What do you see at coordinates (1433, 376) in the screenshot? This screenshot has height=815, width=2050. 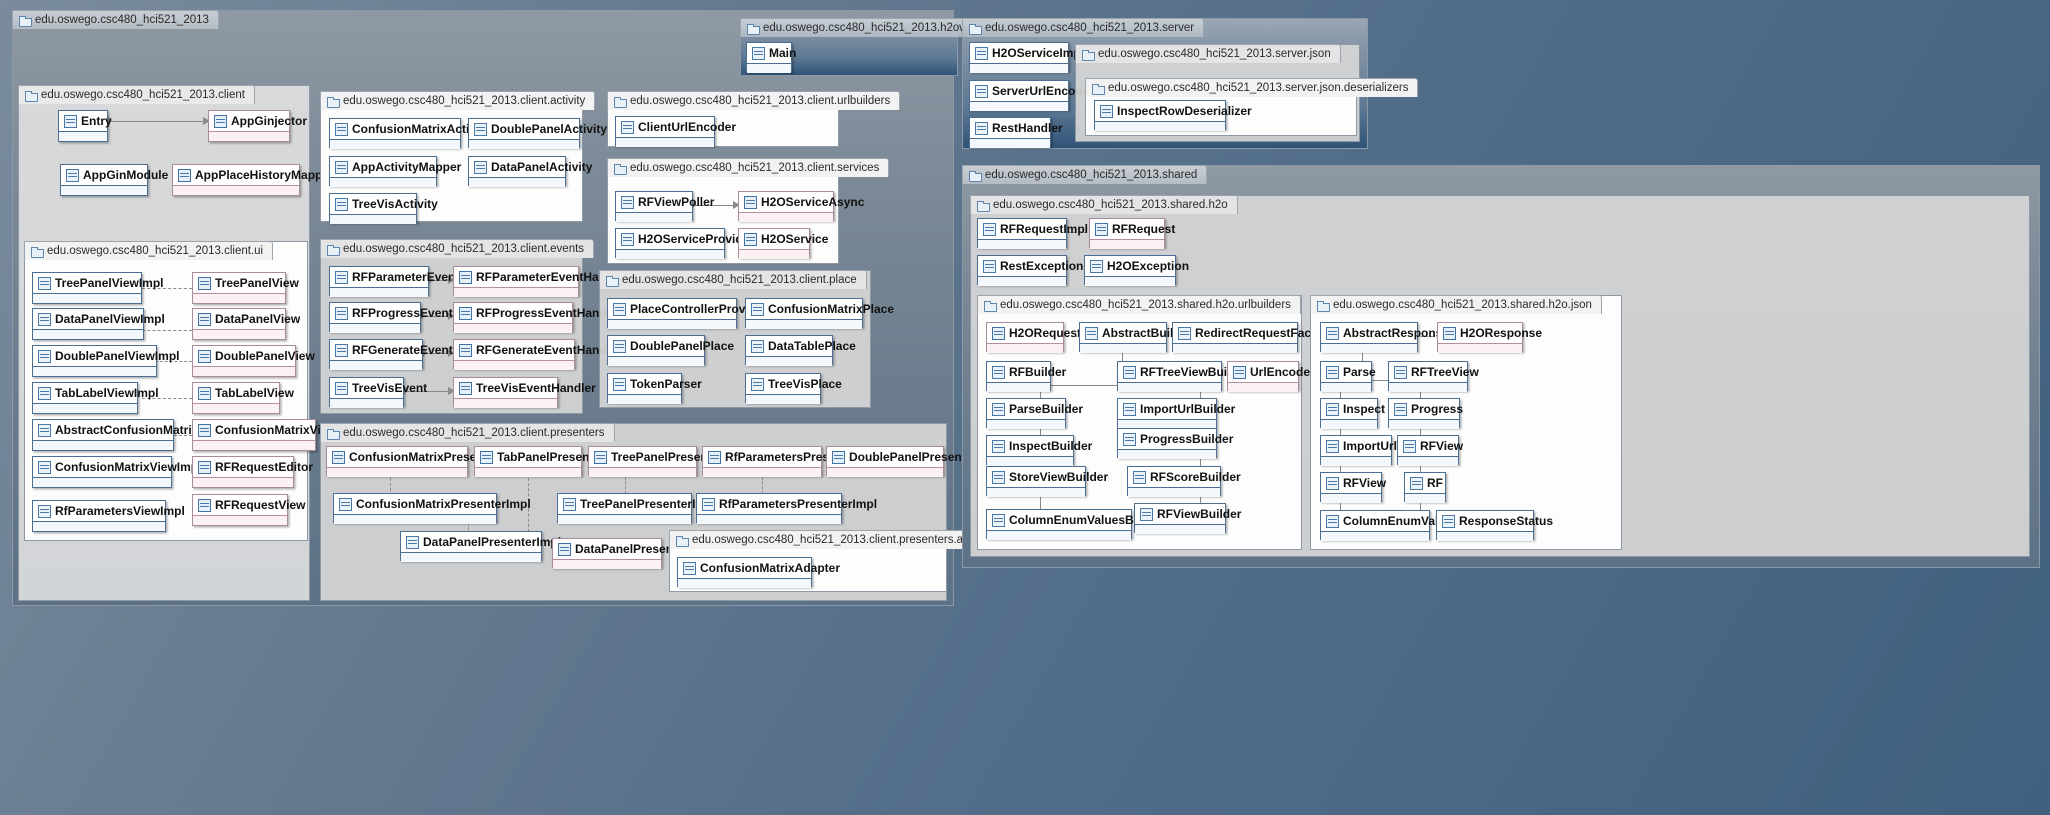 I see `class-rftreeview: RFTreeView` at bounding box center [1433, 376].